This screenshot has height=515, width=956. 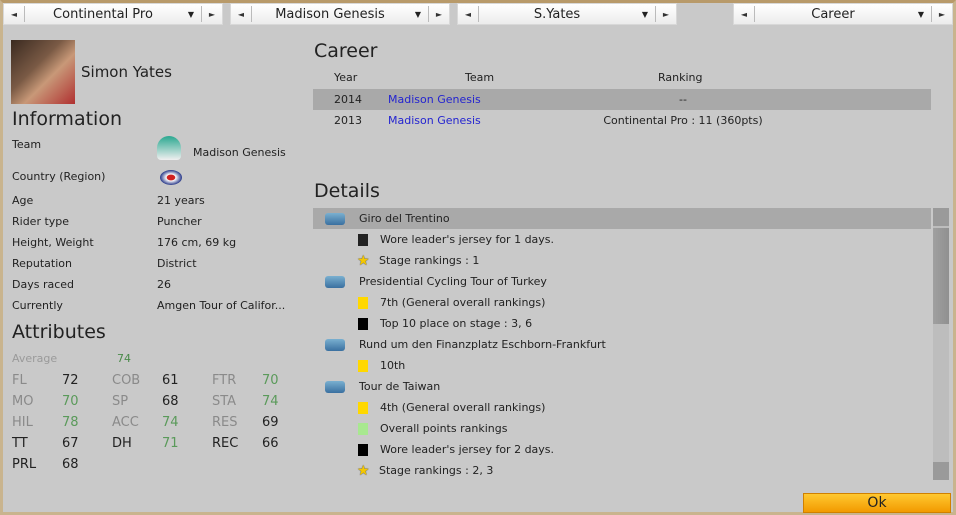 What do you see at coordinates (67, 119) in the screenshot?
I see `information-heading: Information` at bounding box center [67, 119].